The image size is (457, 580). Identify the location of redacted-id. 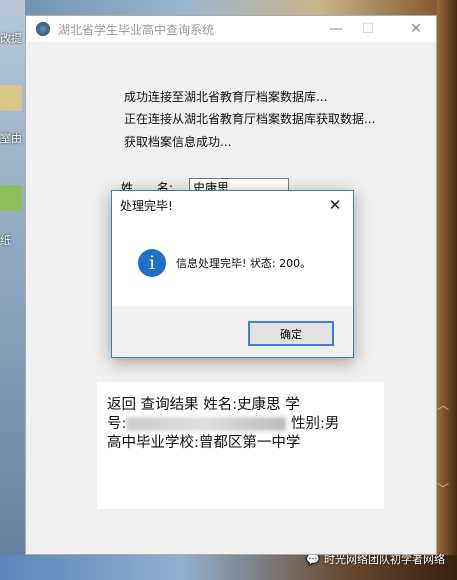
(206, 424).